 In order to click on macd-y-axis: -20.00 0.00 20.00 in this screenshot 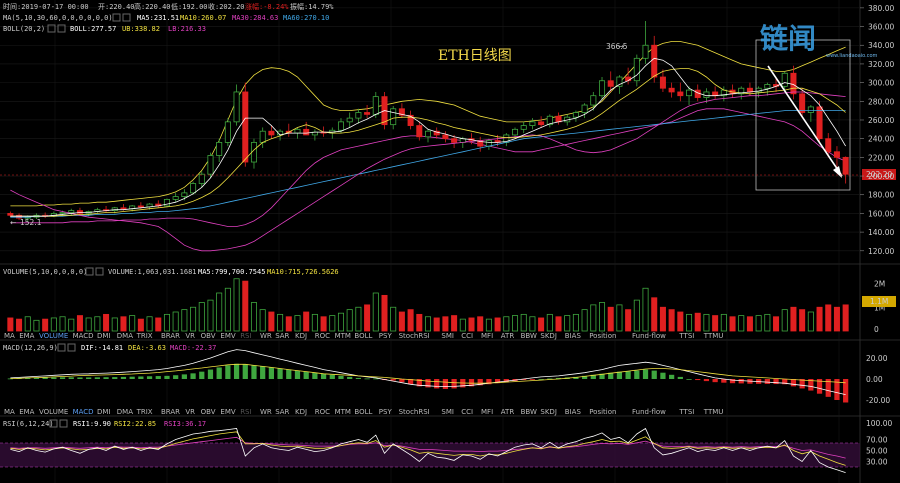, I will do `click(878, 379)`.